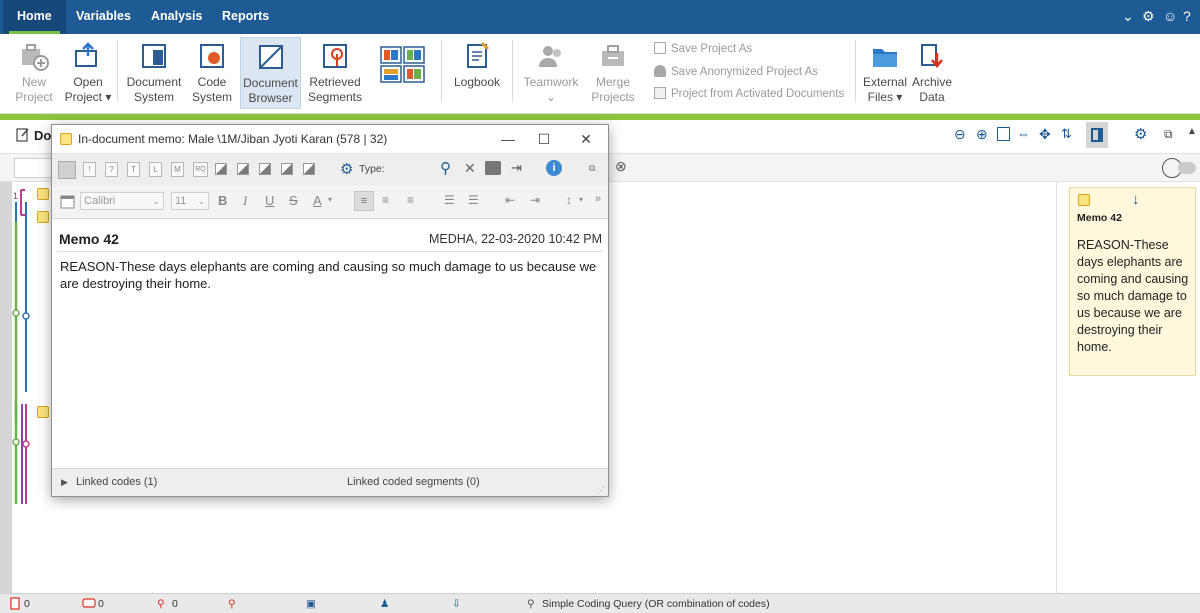 This screenshot has width=1200, height=613. Describe the element at coordinates (34, 73) in the screenshot. I see `new-project-button: New Project` at that location.